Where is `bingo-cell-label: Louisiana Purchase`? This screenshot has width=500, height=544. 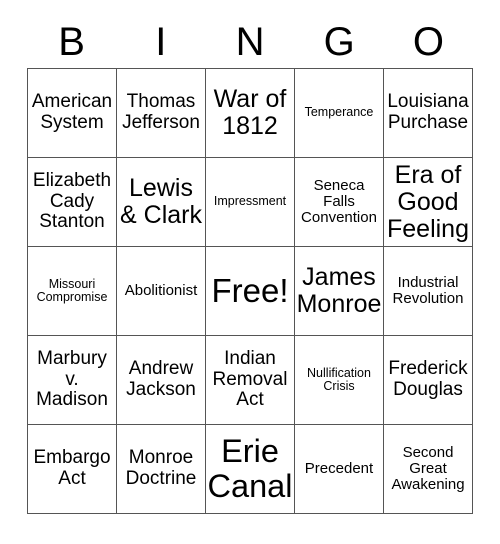 bingo-cell-label: Louisiana Purchase is located at coordinates (428, 112).